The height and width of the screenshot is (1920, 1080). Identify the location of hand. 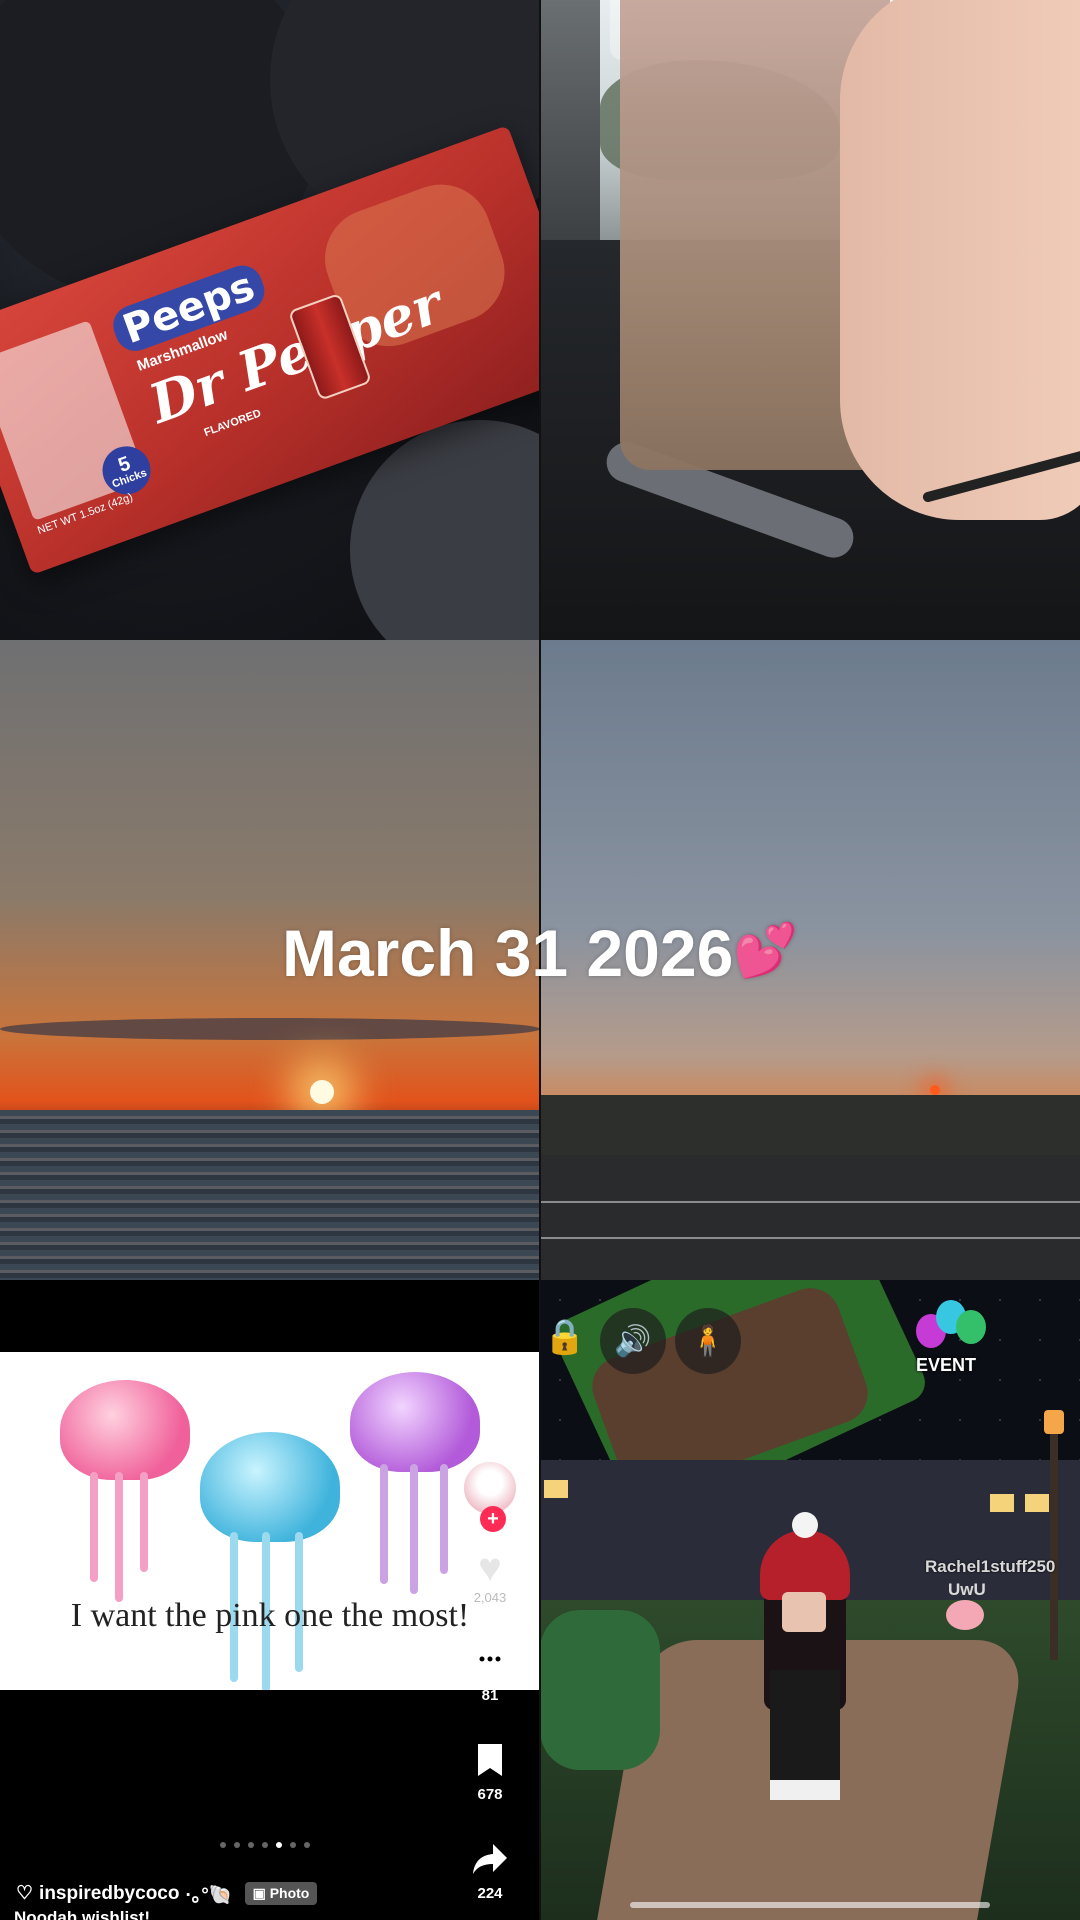
(960, 260).